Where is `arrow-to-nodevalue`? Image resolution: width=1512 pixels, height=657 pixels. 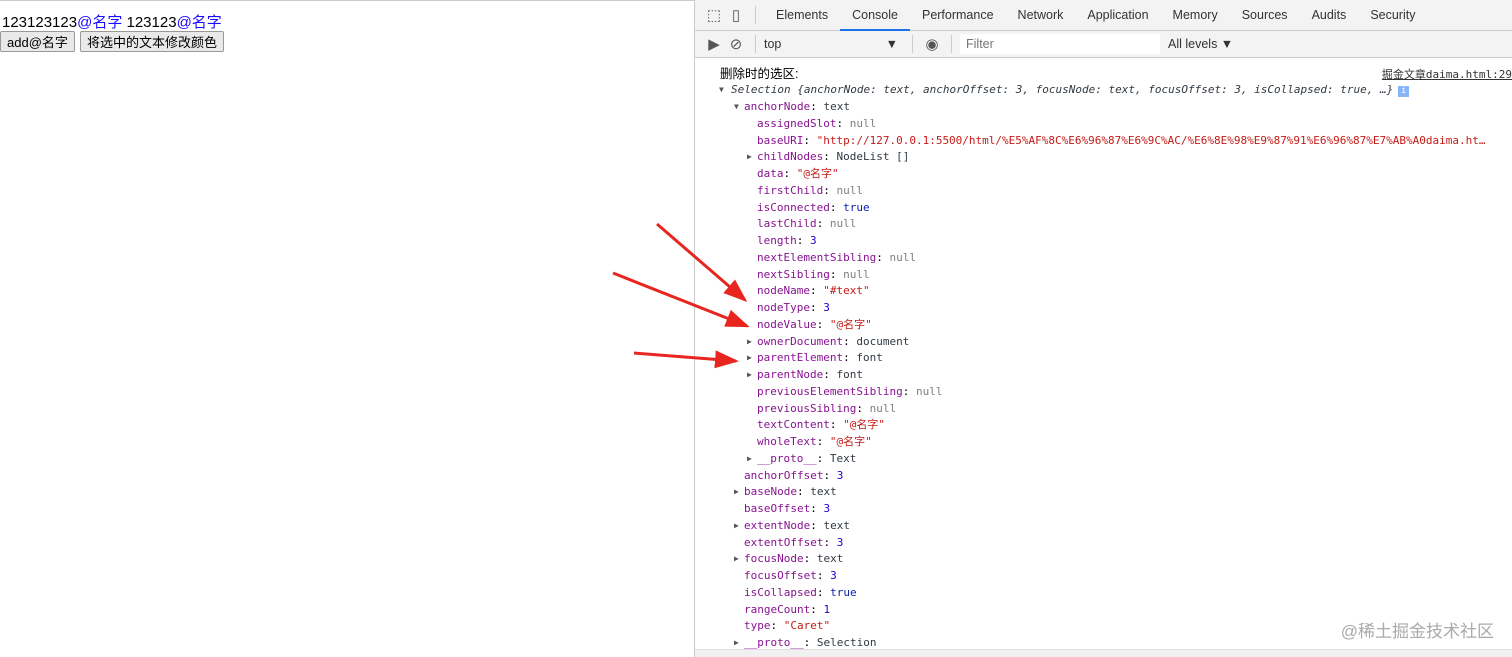
arrow-to-nodevalue is located at coordinates (681, 299).